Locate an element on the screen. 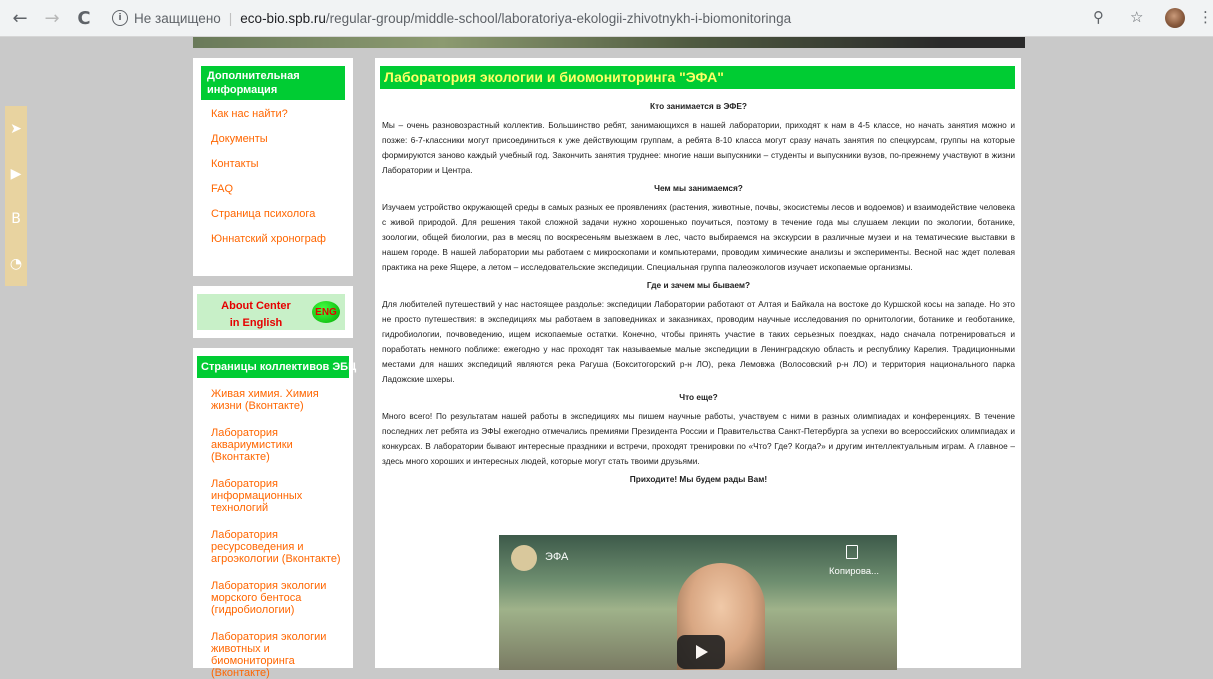 The image size is (1213, 679). security-label: Не защищено is located at coordinates (177, 18).